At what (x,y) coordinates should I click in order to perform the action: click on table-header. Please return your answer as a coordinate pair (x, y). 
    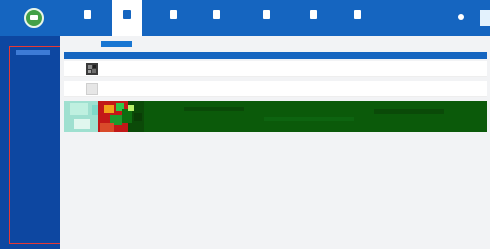
    Looking at the image, I should click on (275, 55).